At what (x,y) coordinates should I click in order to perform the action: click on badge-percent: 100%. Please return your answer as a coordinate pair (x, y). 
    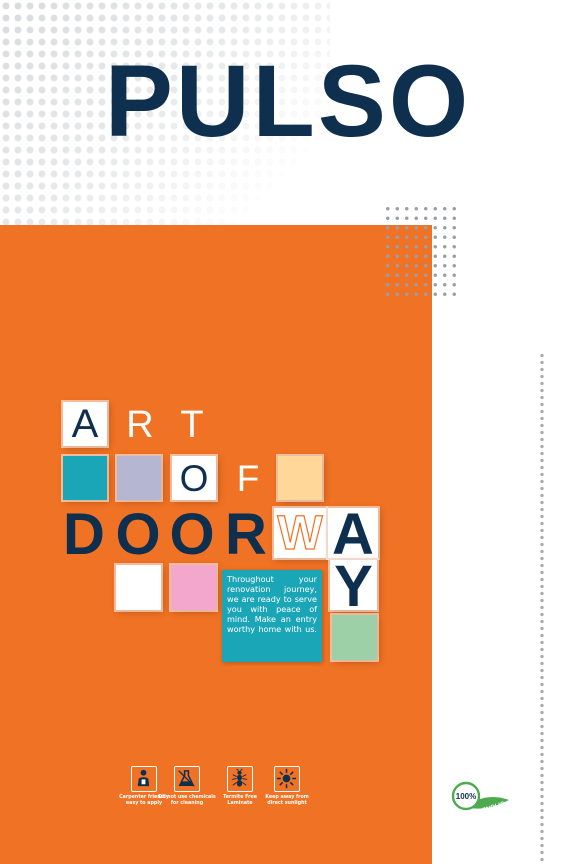
    Looking at the image, I should click on (466, 796).